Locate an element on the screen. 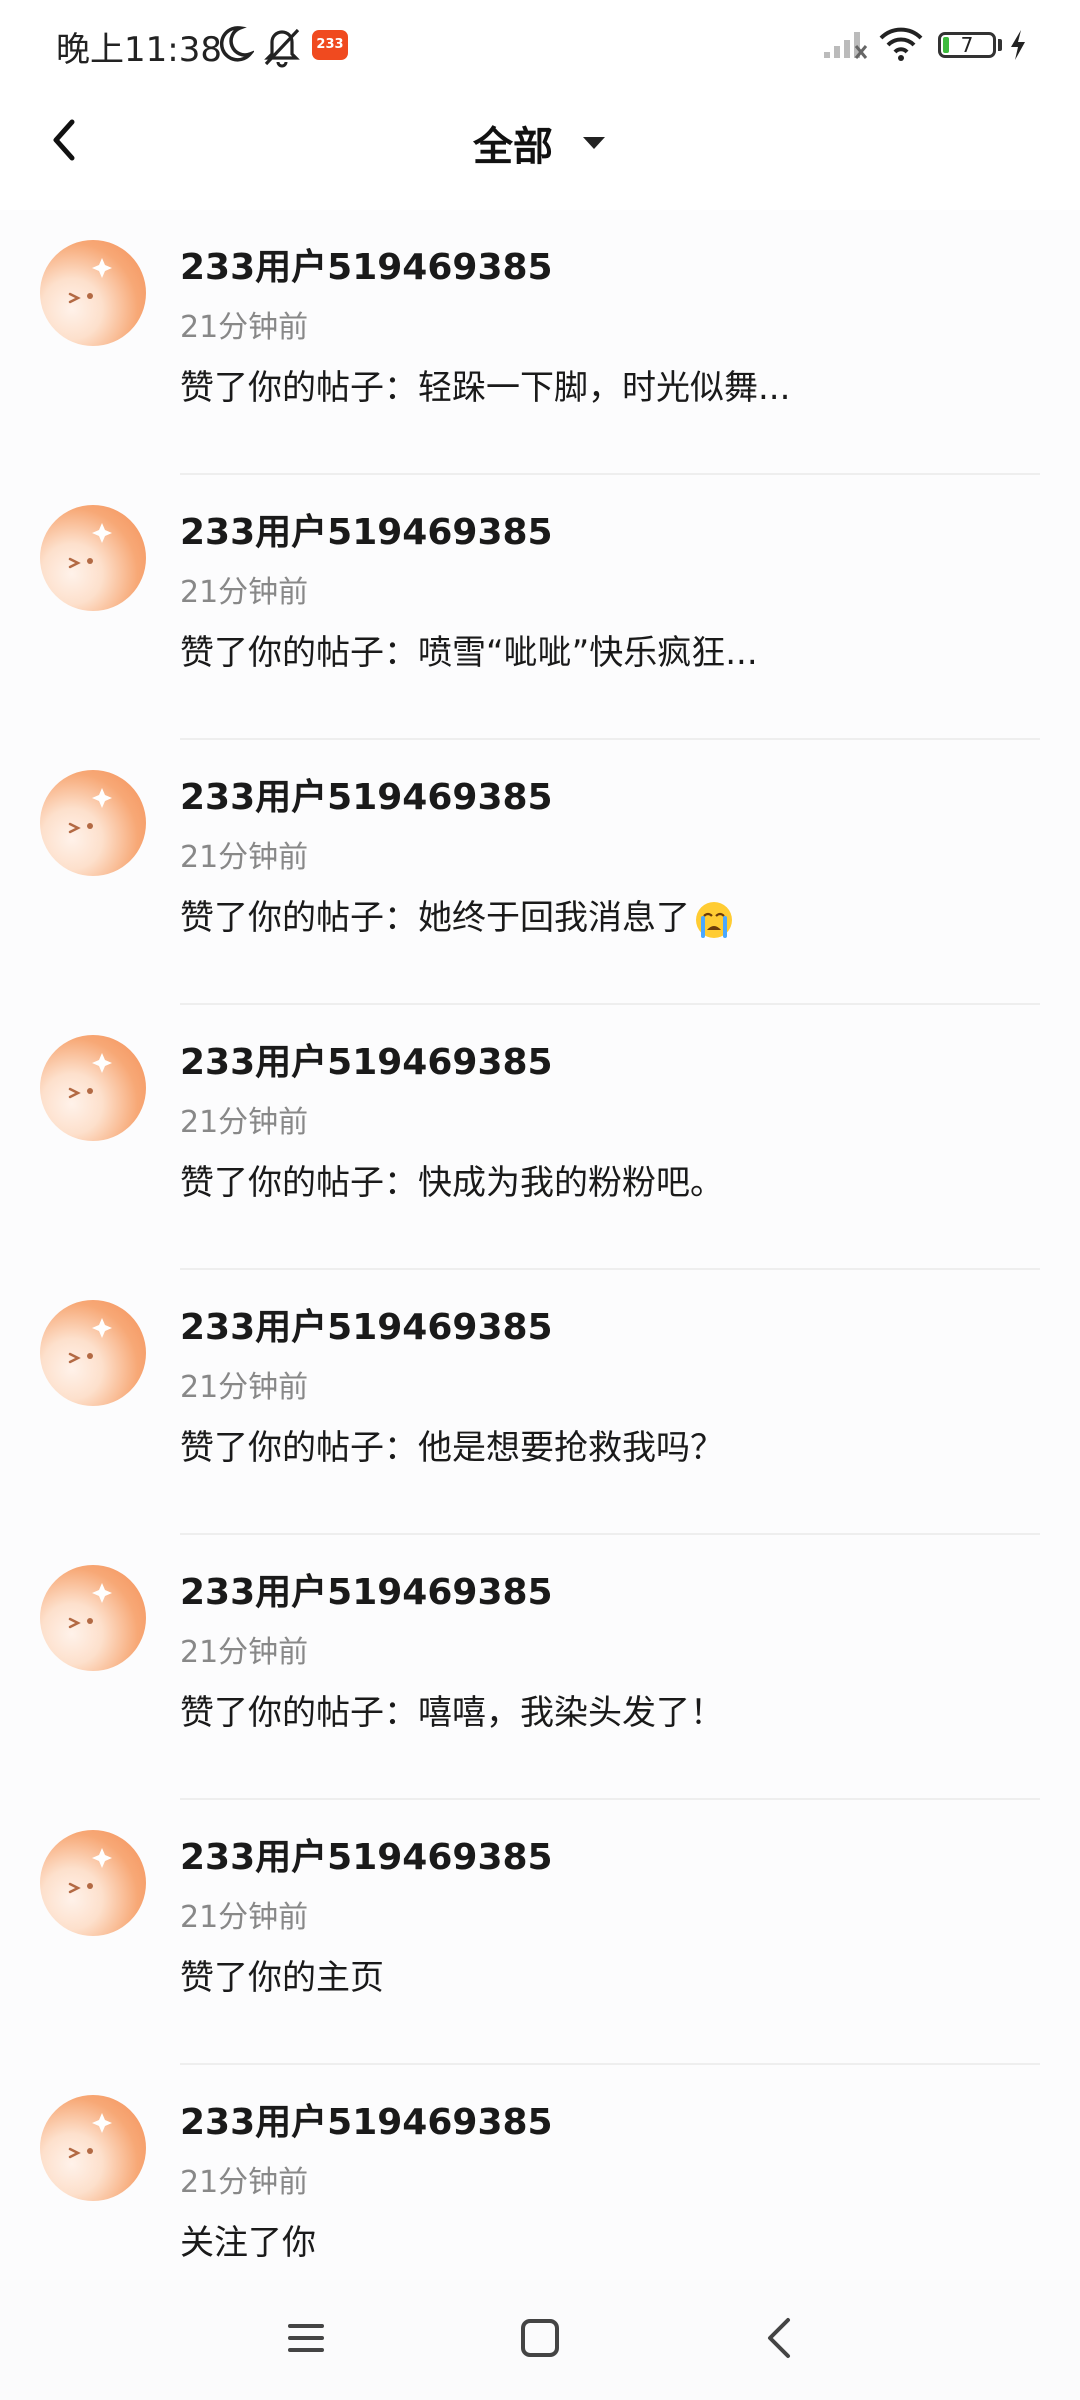 The image size is (1080, 2400). notification-item: 233用户519469385 21分钟前 赞了你的帖子：嘻嘻，我染头发了！ is located at coordinates (540, 1667).